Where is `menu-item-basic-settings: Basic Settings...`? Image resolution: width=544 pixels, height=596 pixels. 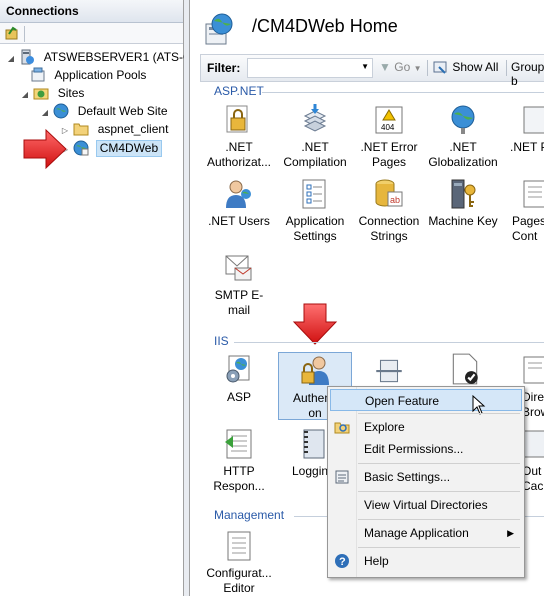 menu-item-basic-settings: Basic Settings... is located at coordinates (426, 477).